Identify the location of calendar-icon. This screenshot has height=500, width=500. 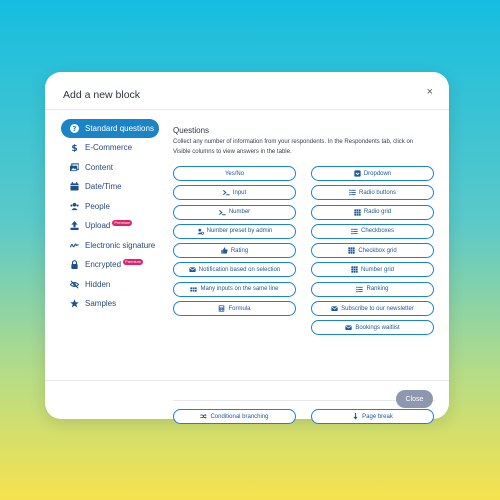
(74, 186).